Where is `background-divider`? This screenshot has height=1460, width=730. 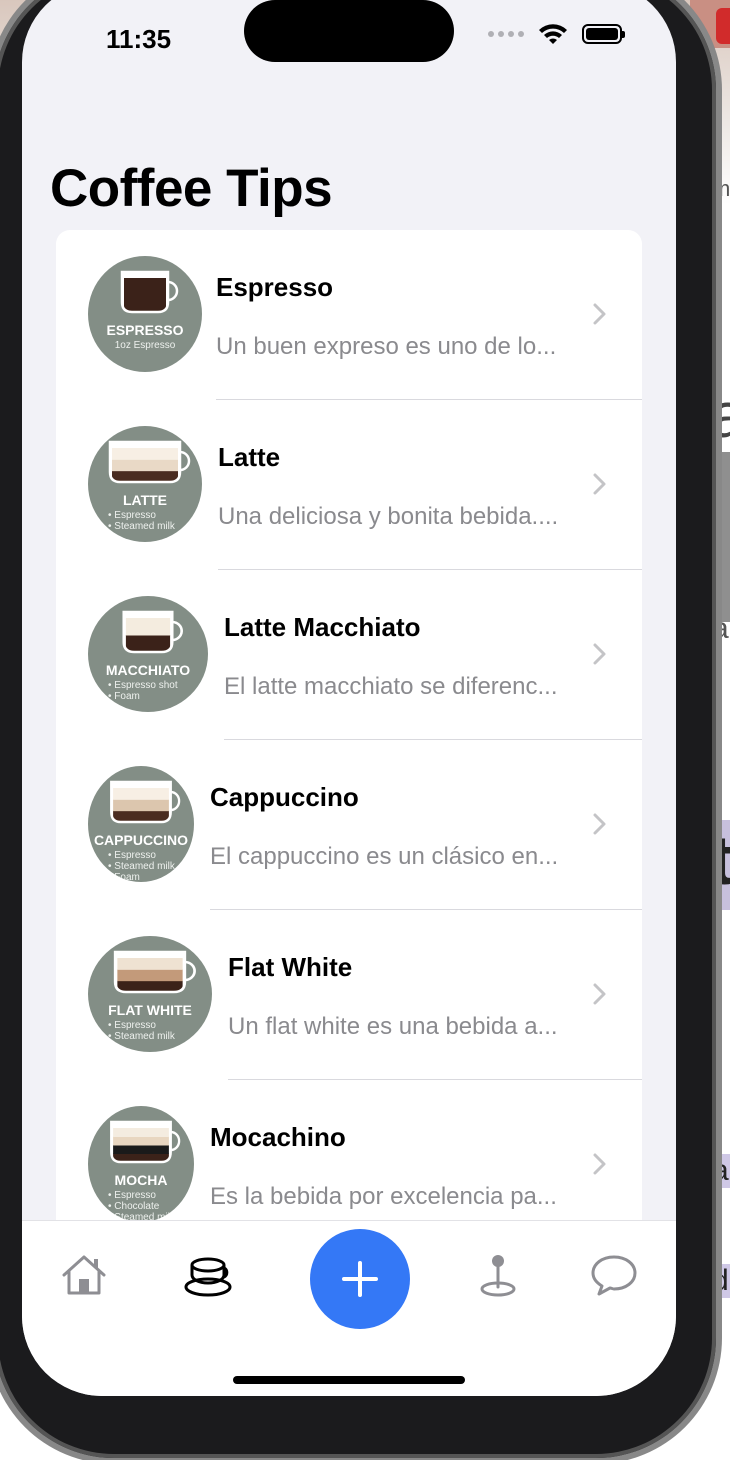 background-divider is located at coordinates (724, 537).